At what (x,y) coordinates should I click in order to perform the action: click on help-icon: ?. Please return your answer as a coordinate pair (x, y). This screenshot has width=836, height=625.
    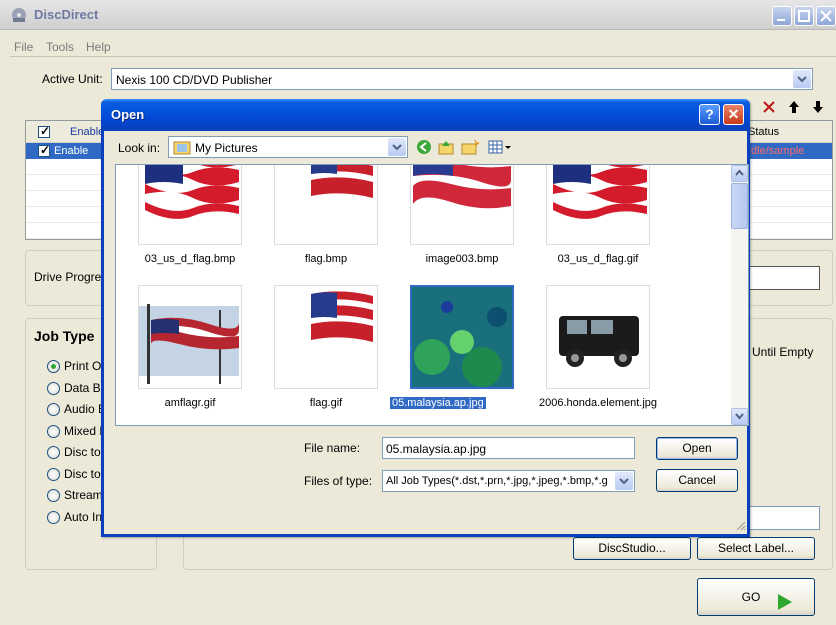
    Looking at the image, I should click on (709, 114).